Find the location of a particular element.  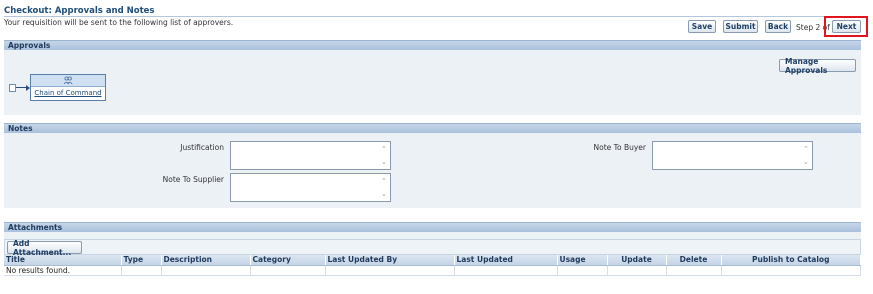

attachments-header: Attachments is located at coordinates (432, 227).